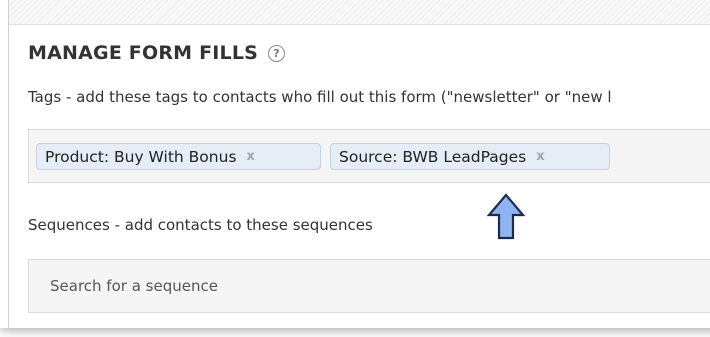  Describe the element at coordinates (359, 12) in the screenshot. I see `hatched-header-strip` at that location.